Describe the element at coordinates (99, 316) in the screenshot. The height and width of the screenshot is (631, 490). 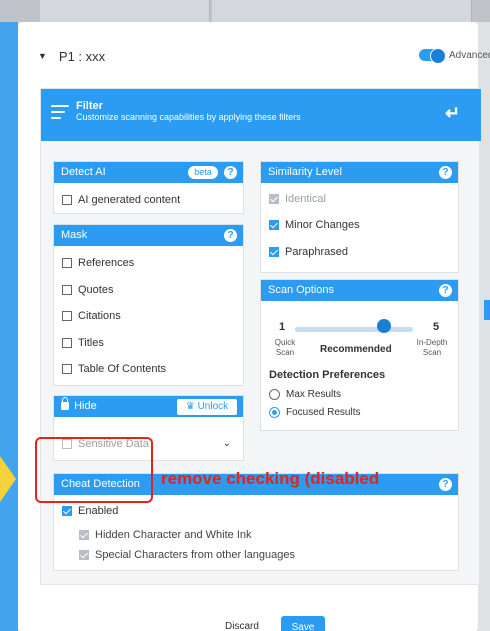
I see `checkbox-label: Citations` at that location.